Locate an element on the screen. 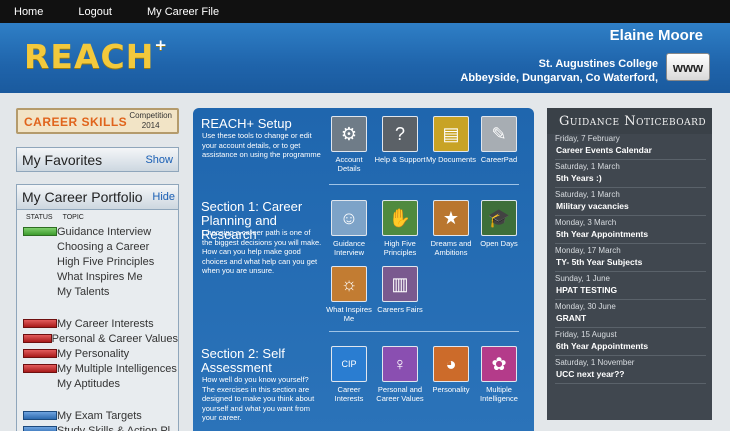  notice-item: Saturday, 1 March 5th Years :) is located at coordinates (629, 175).